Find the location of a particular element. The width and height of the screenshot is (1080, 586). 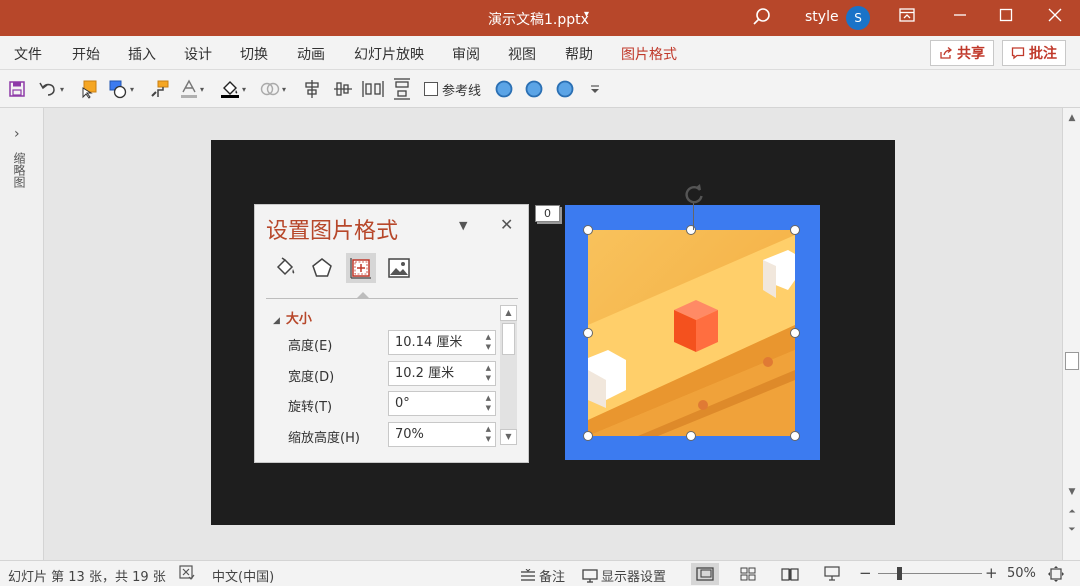

fill-line-tab is located at coordinates (285, 268).